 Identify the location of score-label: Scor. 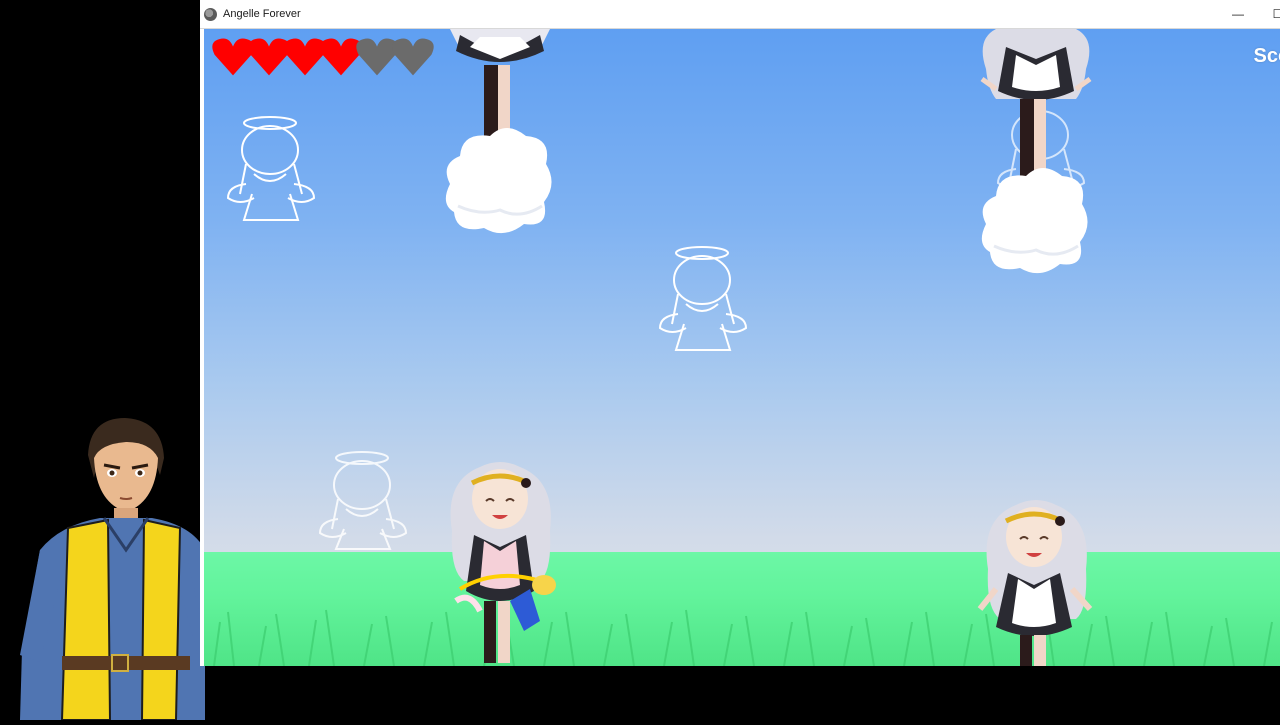
(1266, 56).